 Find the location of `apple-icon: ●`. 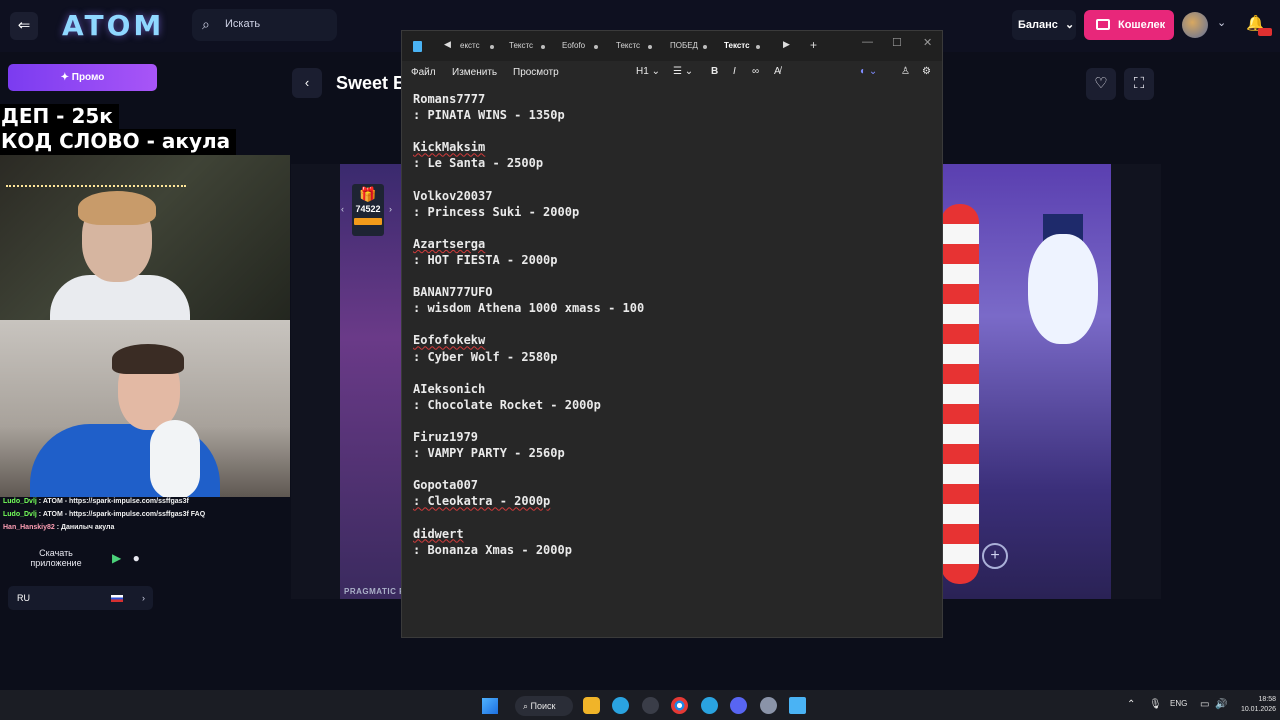

apple-icon: ● is located at coordinates (136, 558).